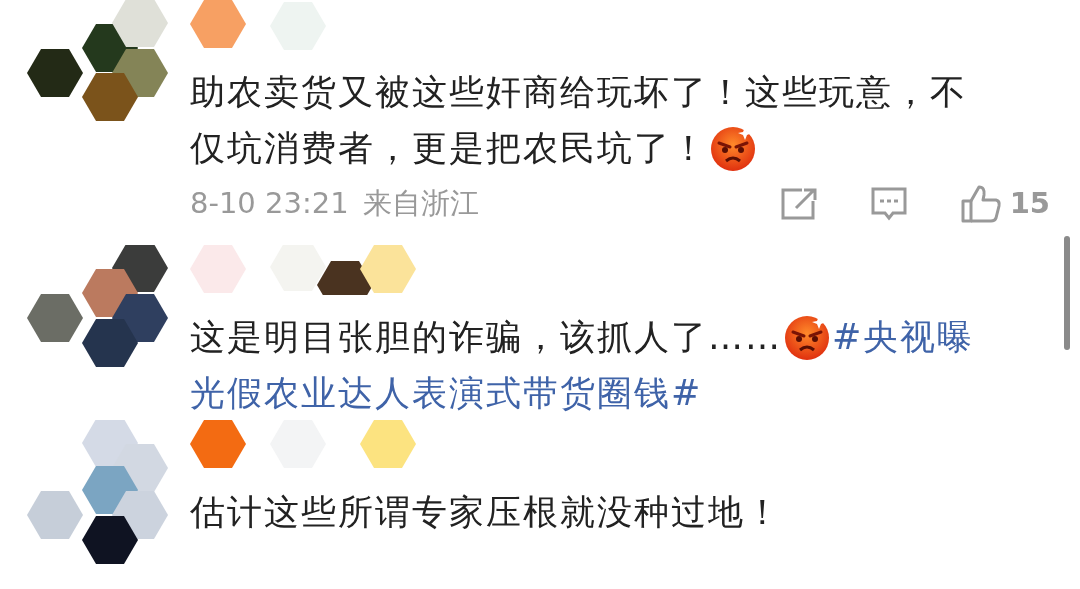  What do you see at coordinates (269, 203) in the screenshot?
I see `comment-date: 8-10 23:21` at bounding box center [269, 203].